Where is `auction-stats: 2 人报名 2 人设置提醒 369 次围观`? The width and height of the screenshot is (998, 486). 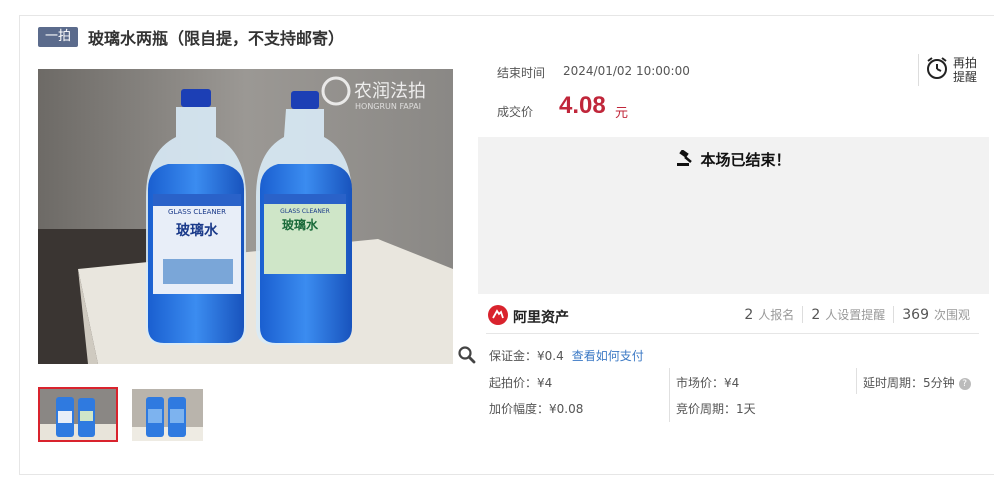 auction-stats: 2 人报名 2 人设置提醒 369 次围观 is located at coordinates (857, 314).